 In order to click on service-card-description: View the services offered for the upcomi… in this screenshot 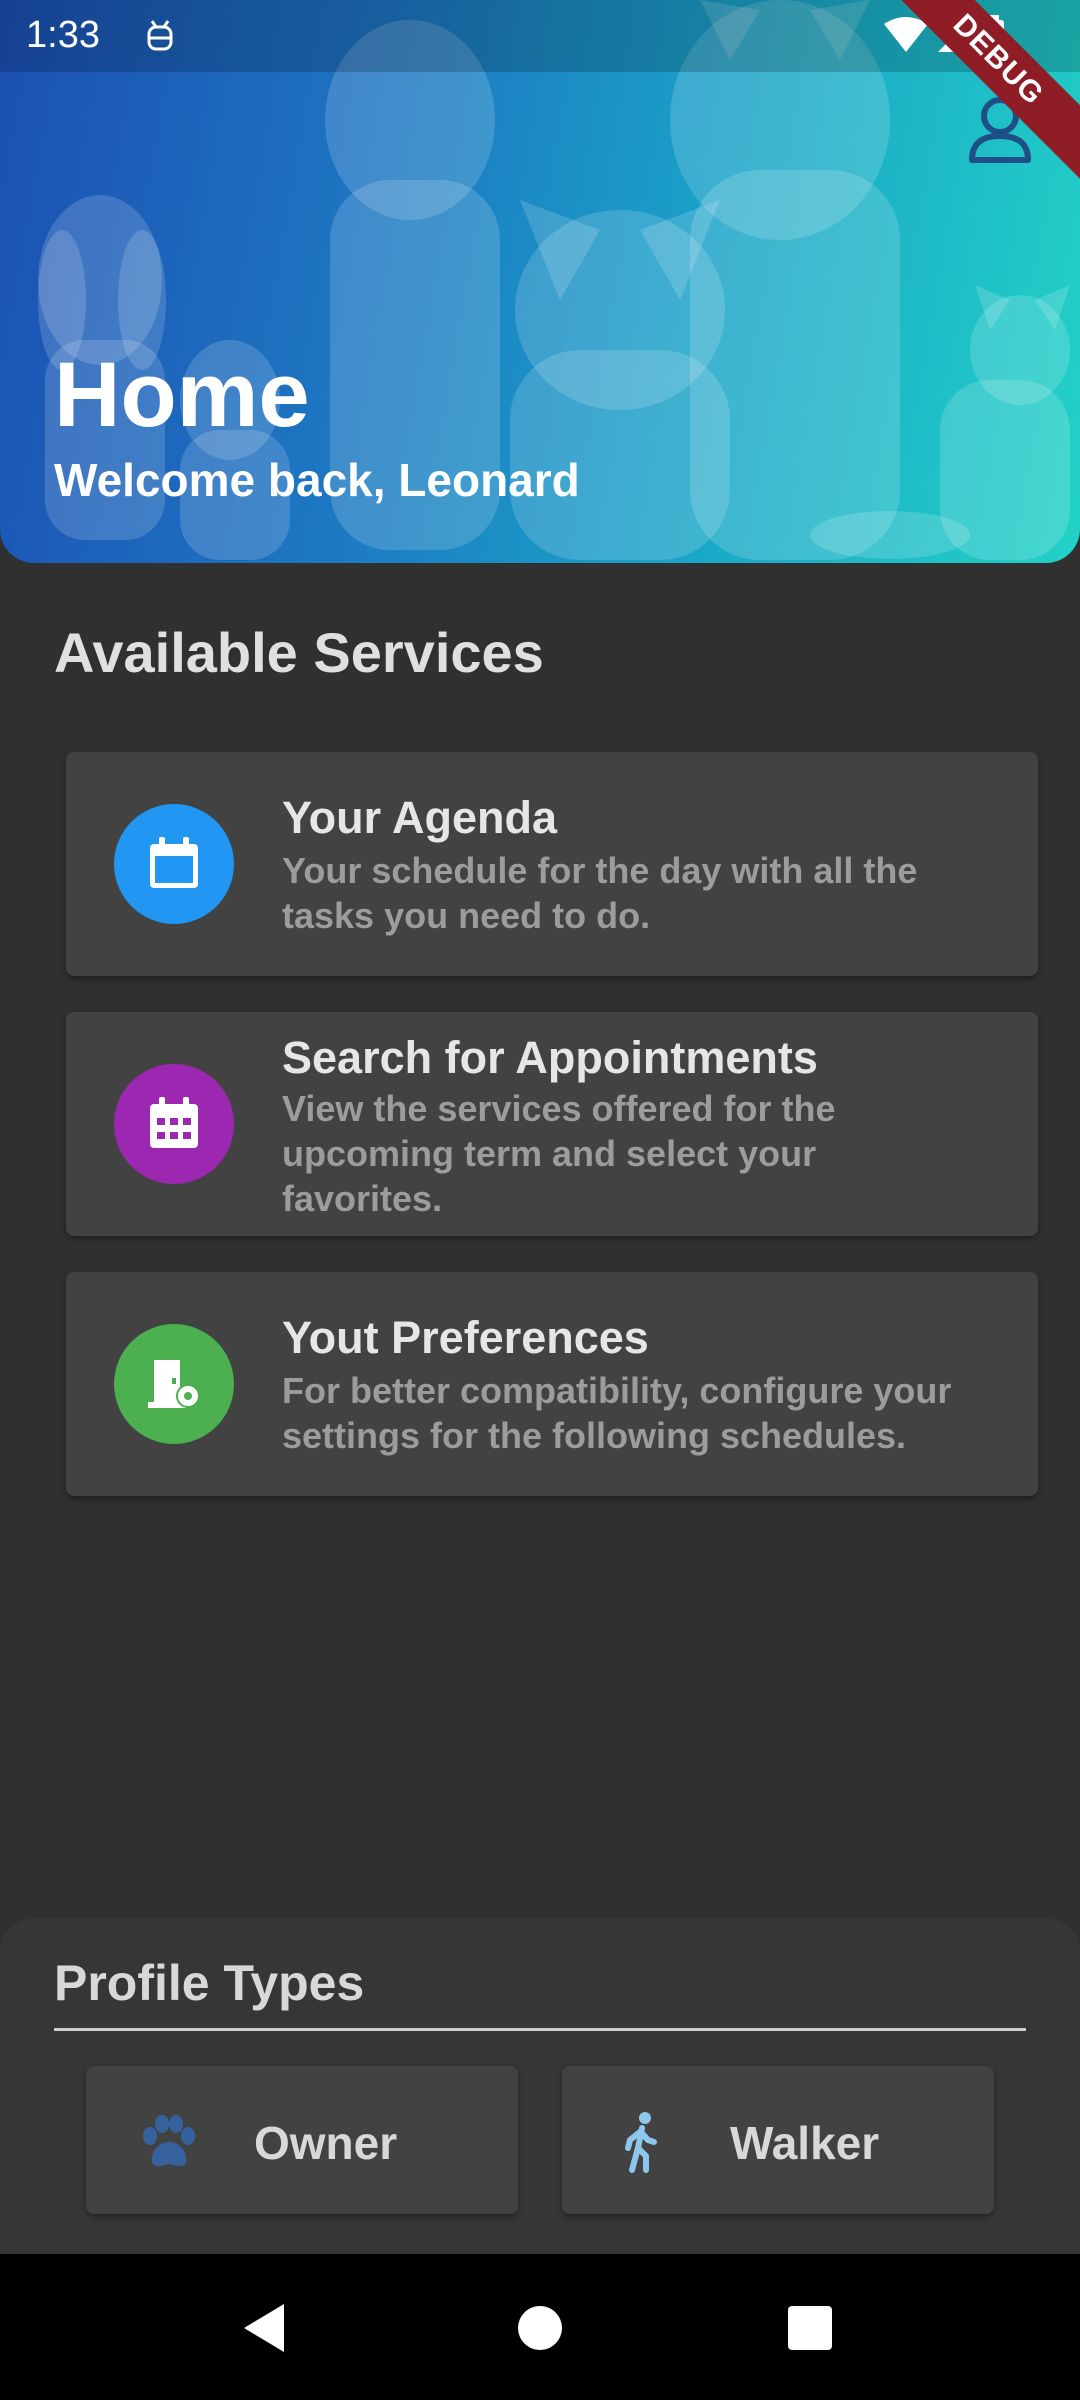, I will do `click(559, 1153)`.